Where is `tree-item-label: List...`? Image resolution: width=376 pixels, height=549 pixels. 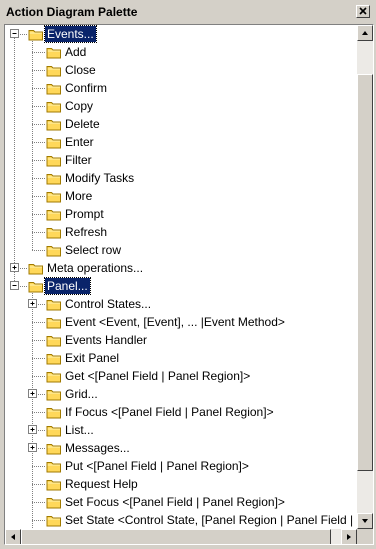 tree-item-label: List... is located at coordinates (79, 430).